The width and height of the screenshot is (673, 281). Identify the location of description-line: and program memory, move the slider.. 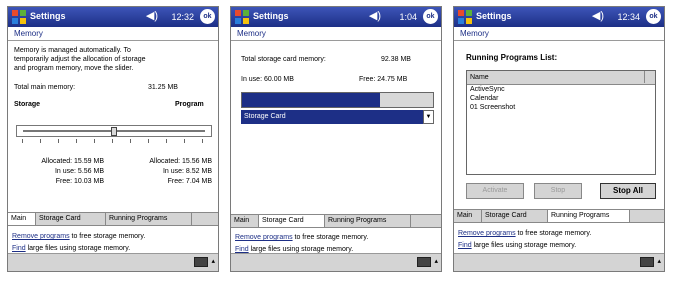
(74, 68).